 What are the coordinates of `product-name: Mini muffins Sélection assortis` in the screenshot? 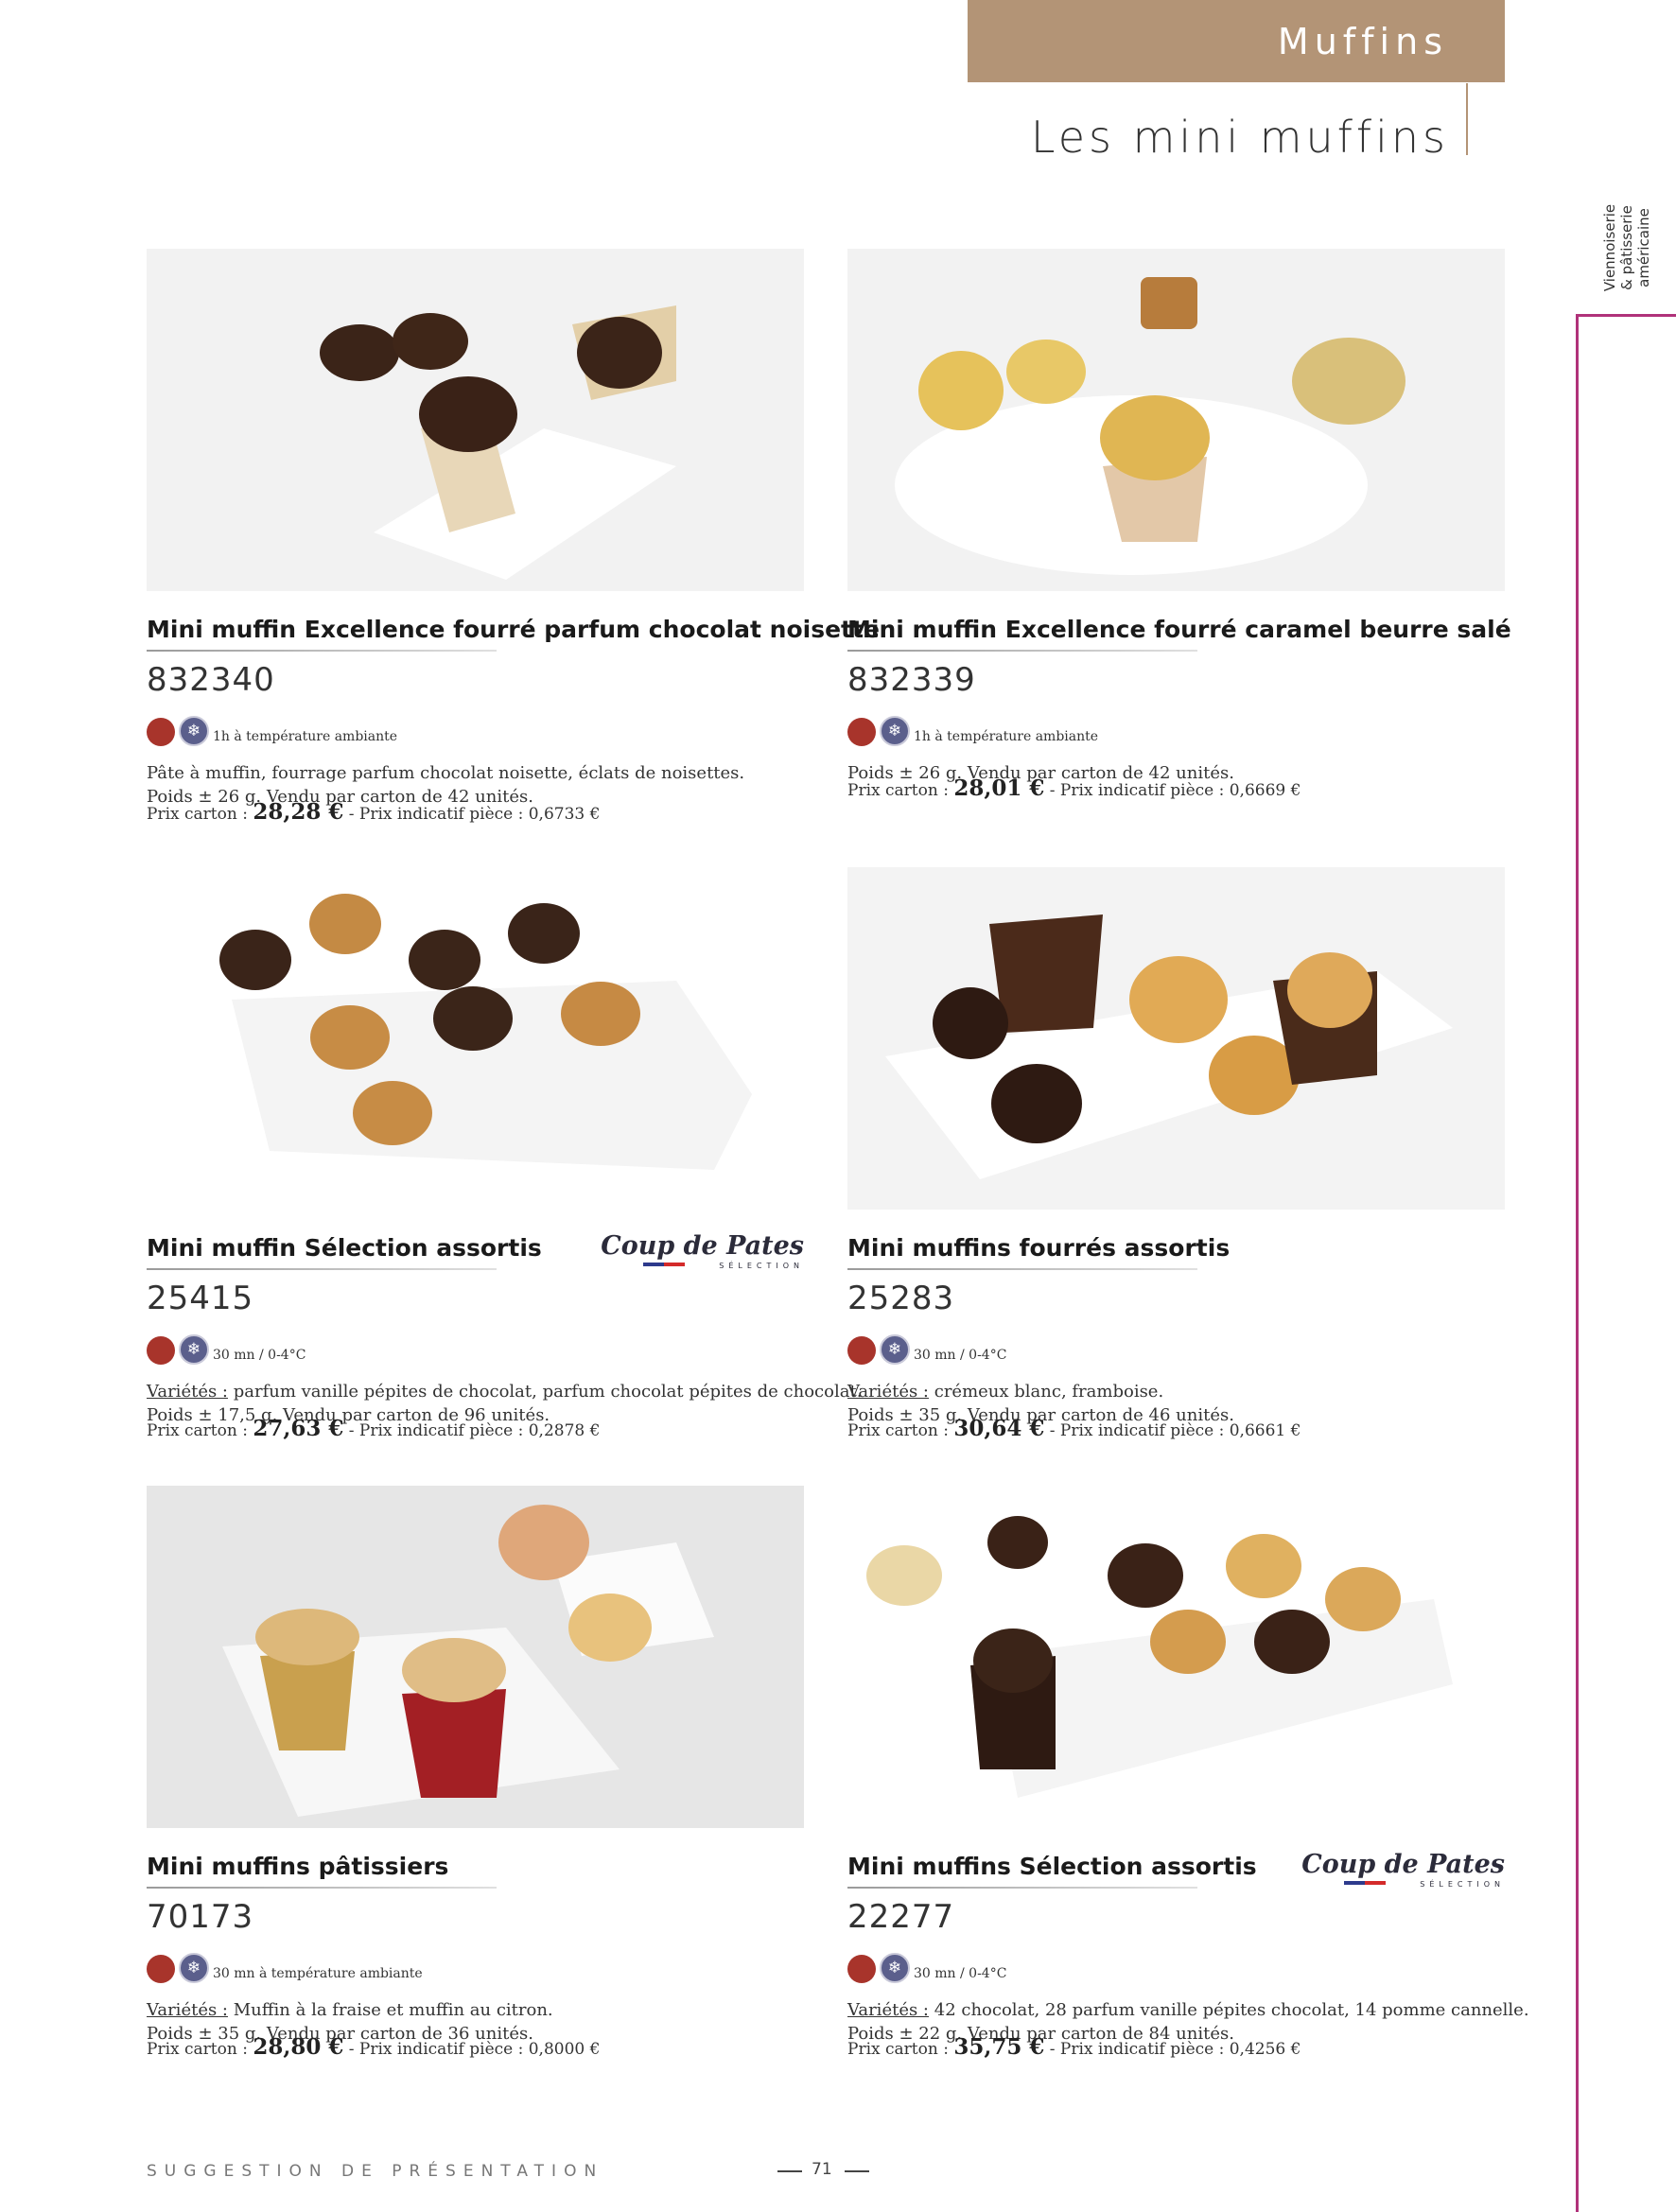 It's located at (1052, 1866).